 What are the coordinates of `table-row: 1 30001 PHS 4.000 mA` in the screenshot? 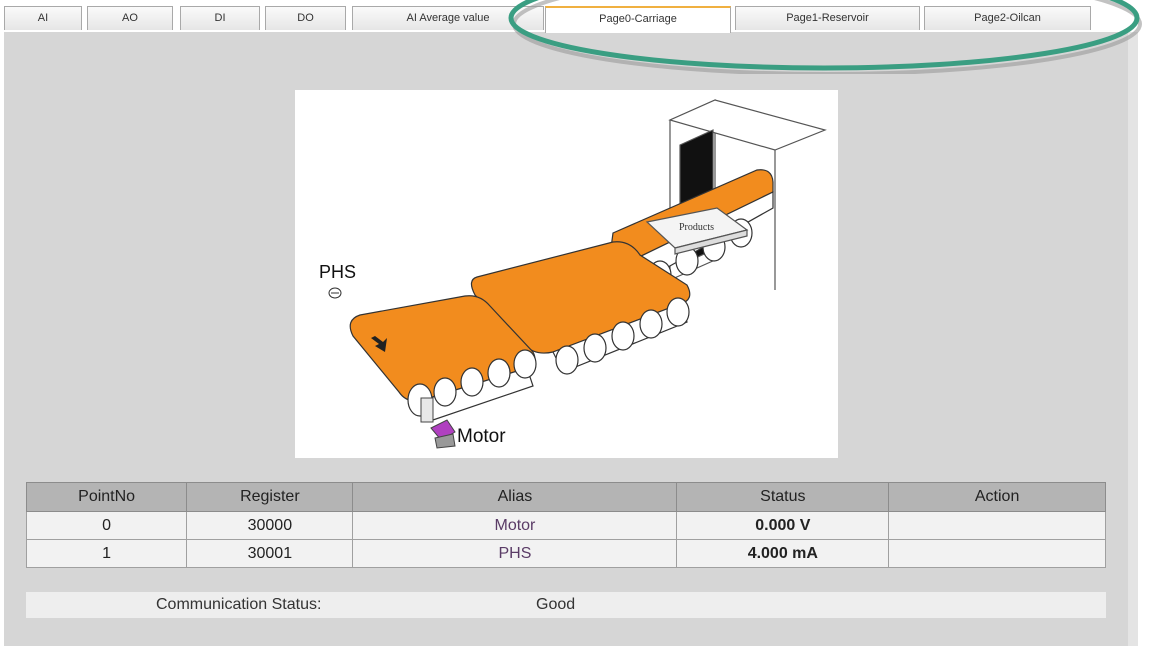 It's located at (565, 553).